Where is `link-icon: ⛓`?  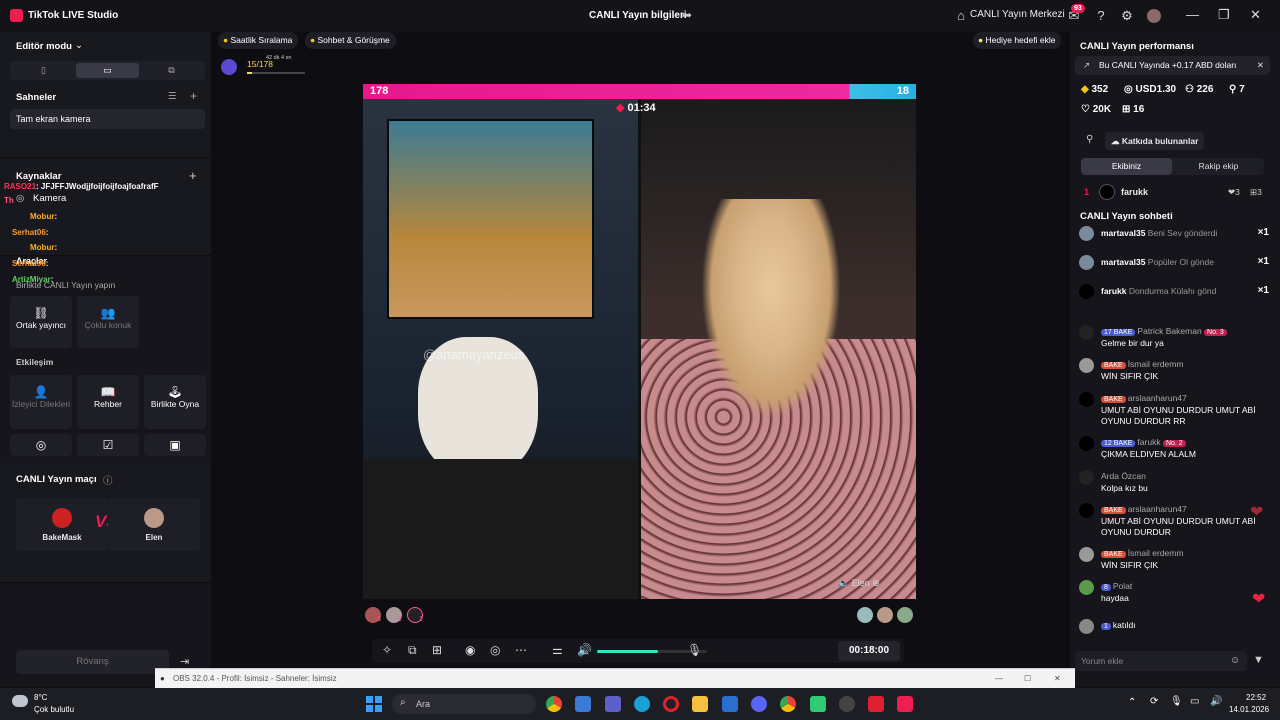 link-icon: ⛓ is located at coordinates (41, 313).